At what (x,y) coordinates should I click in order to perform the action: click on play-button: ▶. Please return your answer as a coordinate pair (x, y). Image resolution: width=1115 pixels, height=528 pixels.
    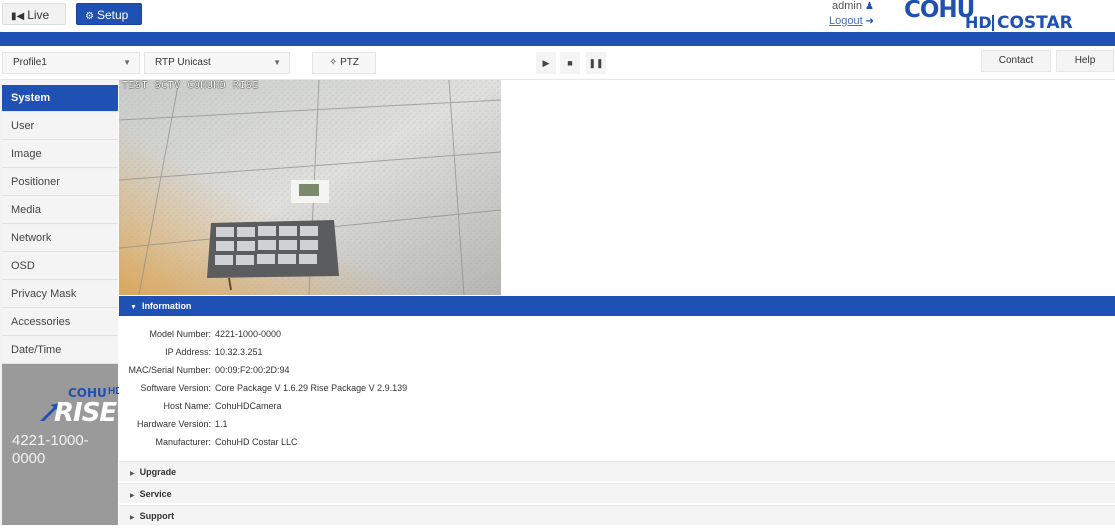
    Looking at the image, I should click on (546, 63).